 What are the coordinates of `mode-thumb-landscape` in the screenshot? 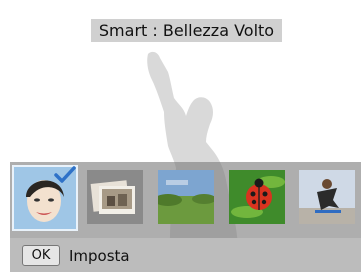 It's located at (186, 197).